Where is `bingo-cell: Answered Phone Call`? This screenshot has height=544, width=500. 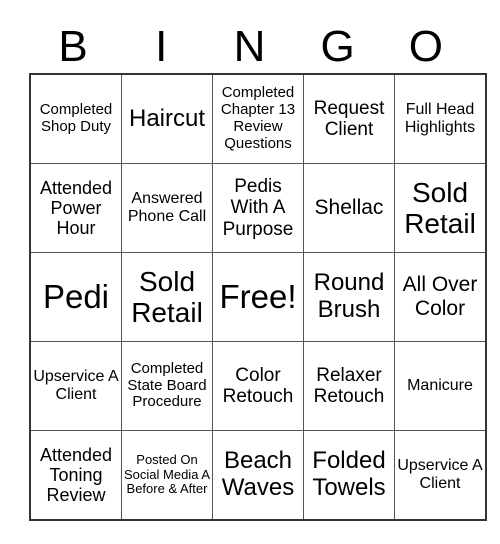
bingo-cell: Answered Phone Call is located at coordinates (167, 208).